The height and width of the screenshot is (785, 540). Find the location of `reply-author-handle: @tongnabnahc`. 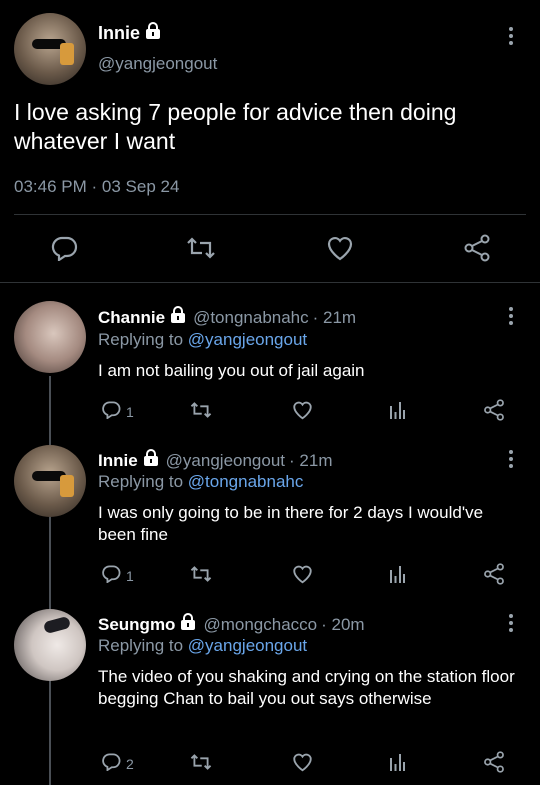

reply-author-handle: @tongnabnahc is located at coordinates (251, 318).